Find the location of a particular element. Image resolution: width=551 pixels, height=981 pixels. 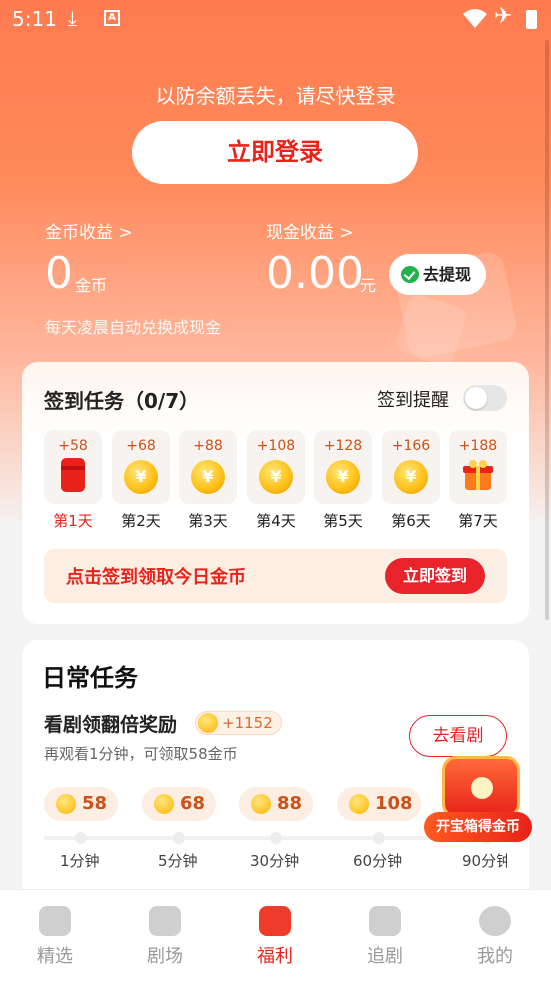

nav-tab-following: 追剧 is located at coordinates (385, 935).